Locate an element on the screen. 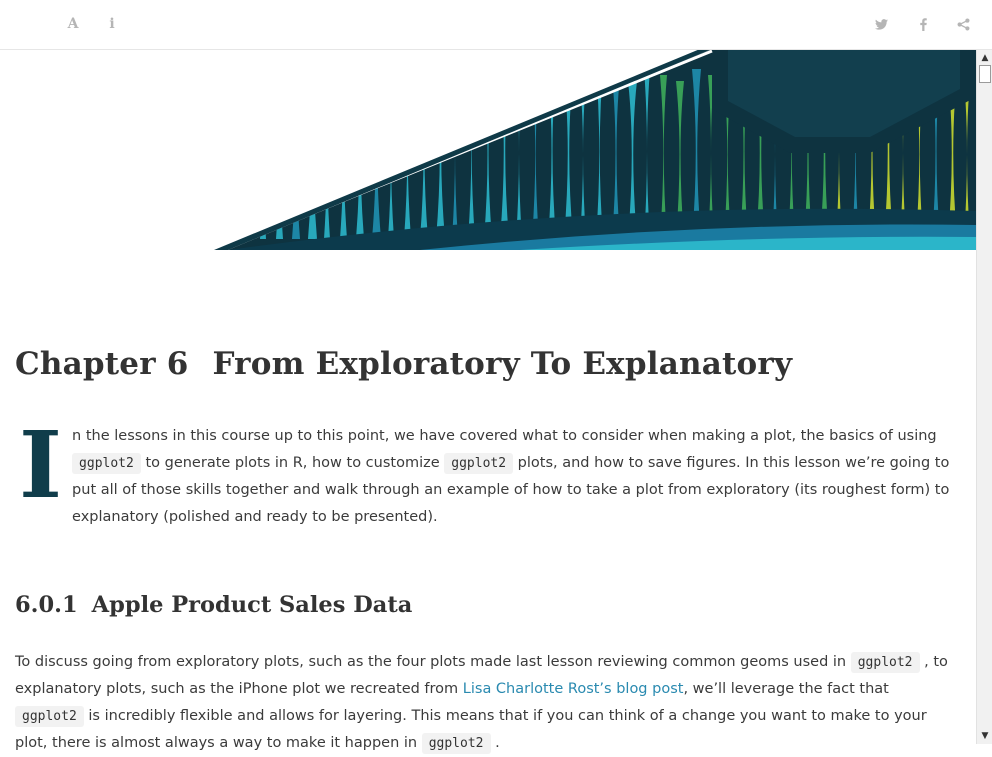  chapter-number: Chapter 6 is located at coordinates (102, 364).